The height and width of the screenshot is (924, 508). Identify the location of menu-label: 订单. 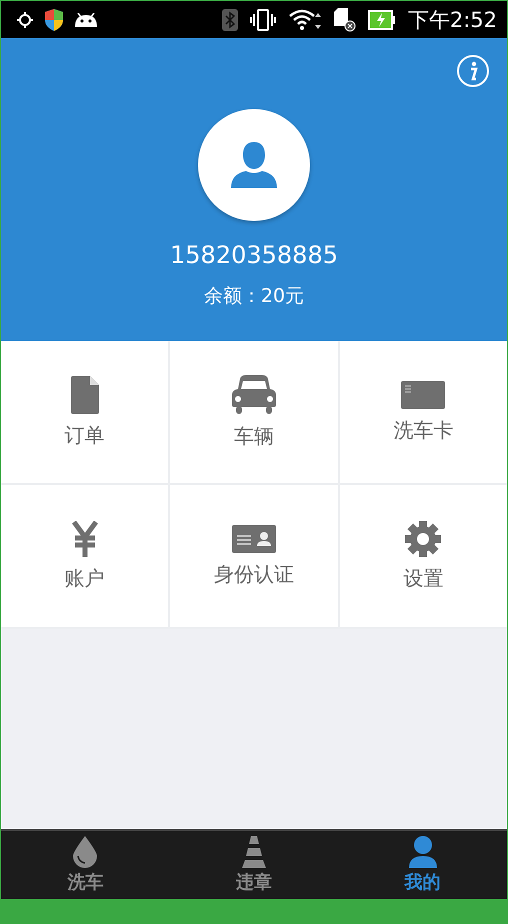
(84, 435).